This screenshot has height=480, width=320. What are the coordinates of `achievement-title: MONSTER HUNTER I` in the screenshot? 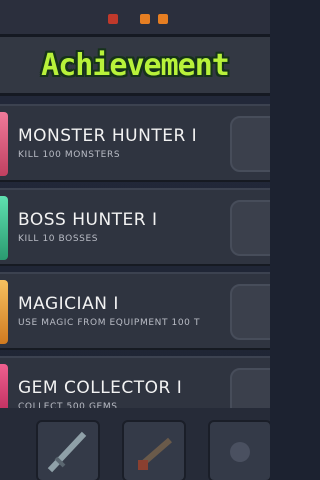 It's located at (108, 136).